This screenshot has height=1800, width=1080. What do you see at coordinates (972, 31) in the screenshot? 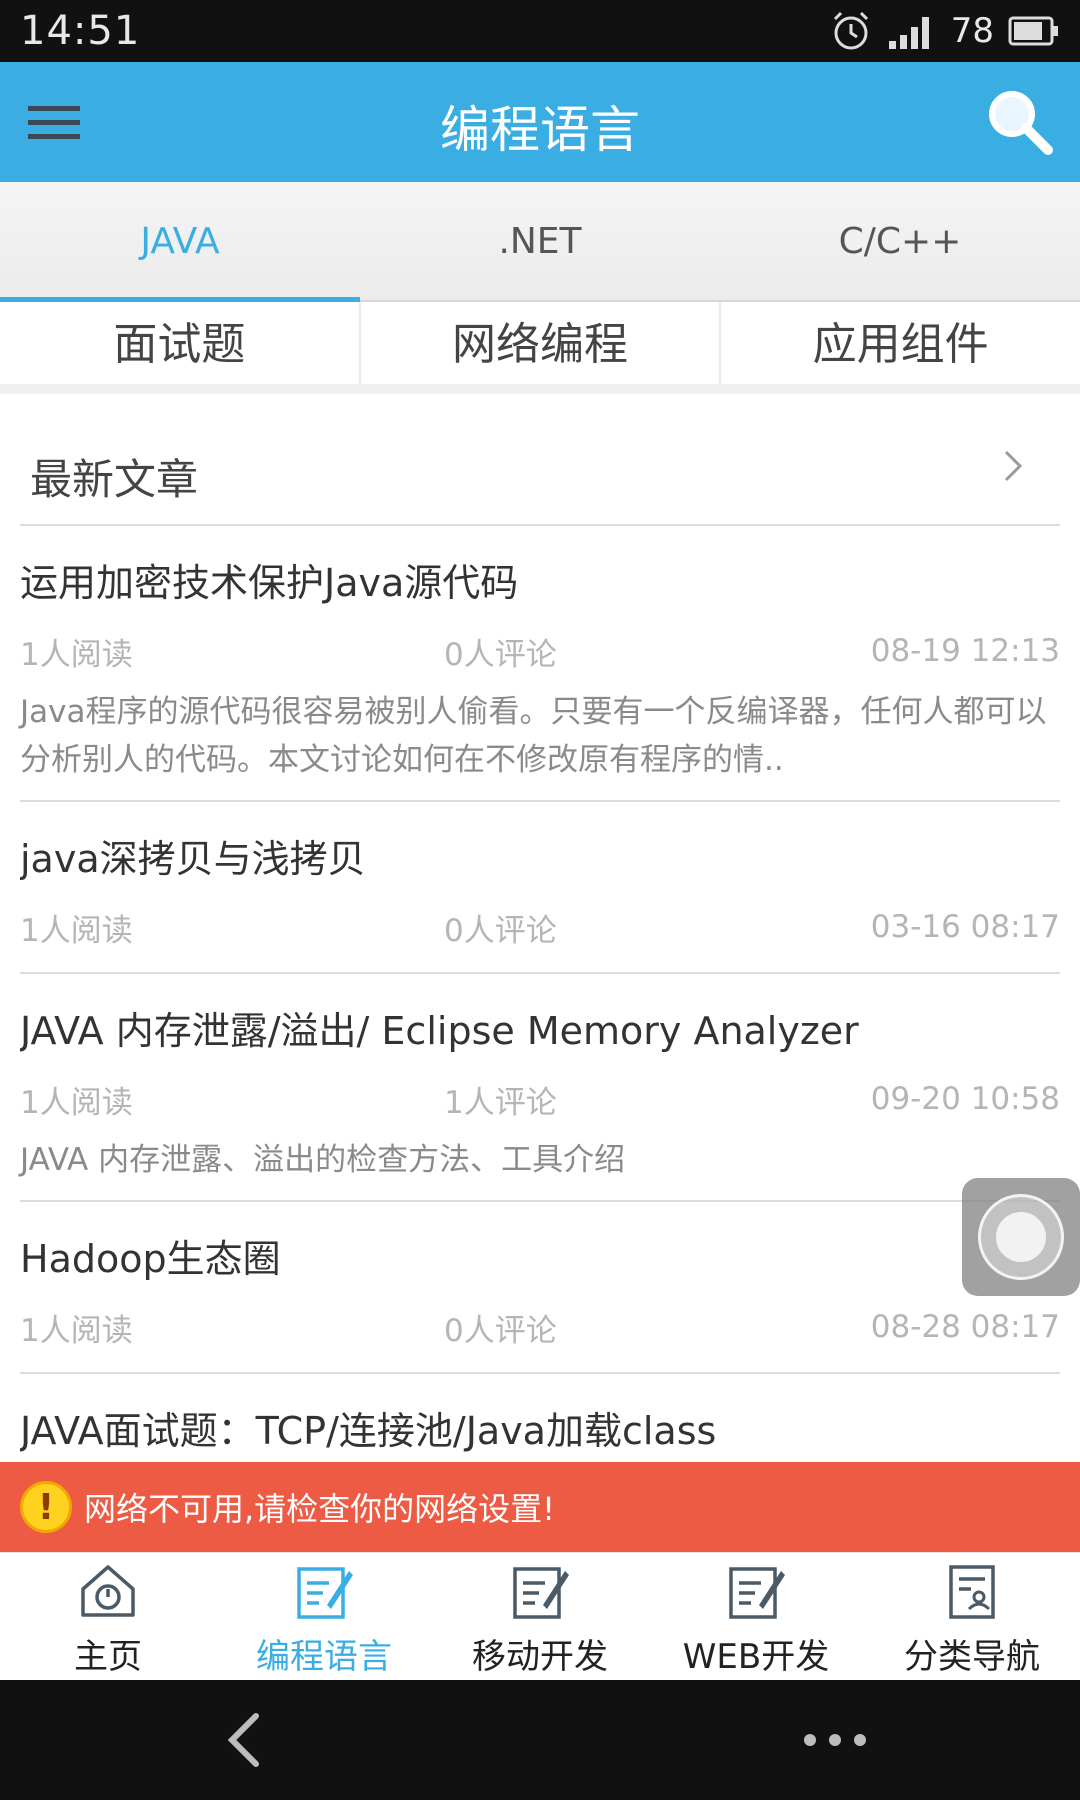
I see `battery-level: 78` at bounding box center [972, 31].